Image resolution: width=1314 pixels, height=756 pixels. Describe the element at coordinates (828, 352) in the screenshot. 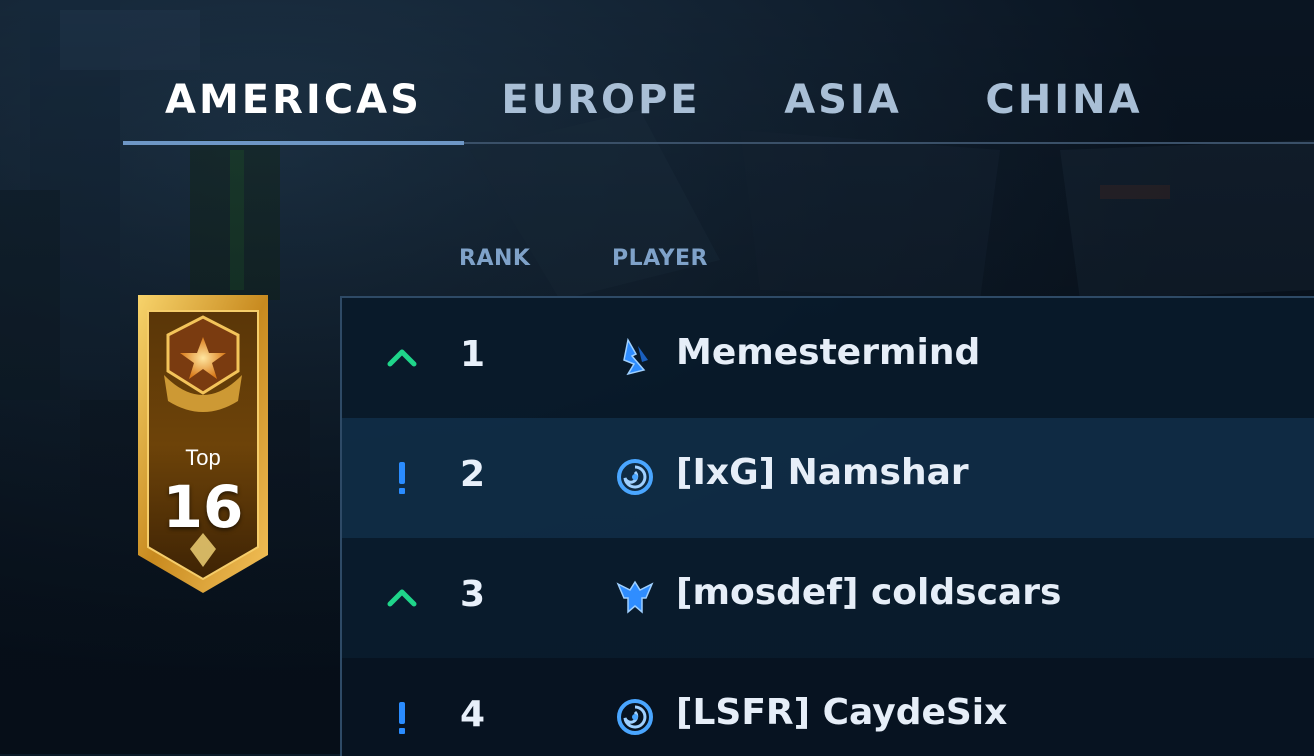

I see `player-name: Memestermind` at that location.